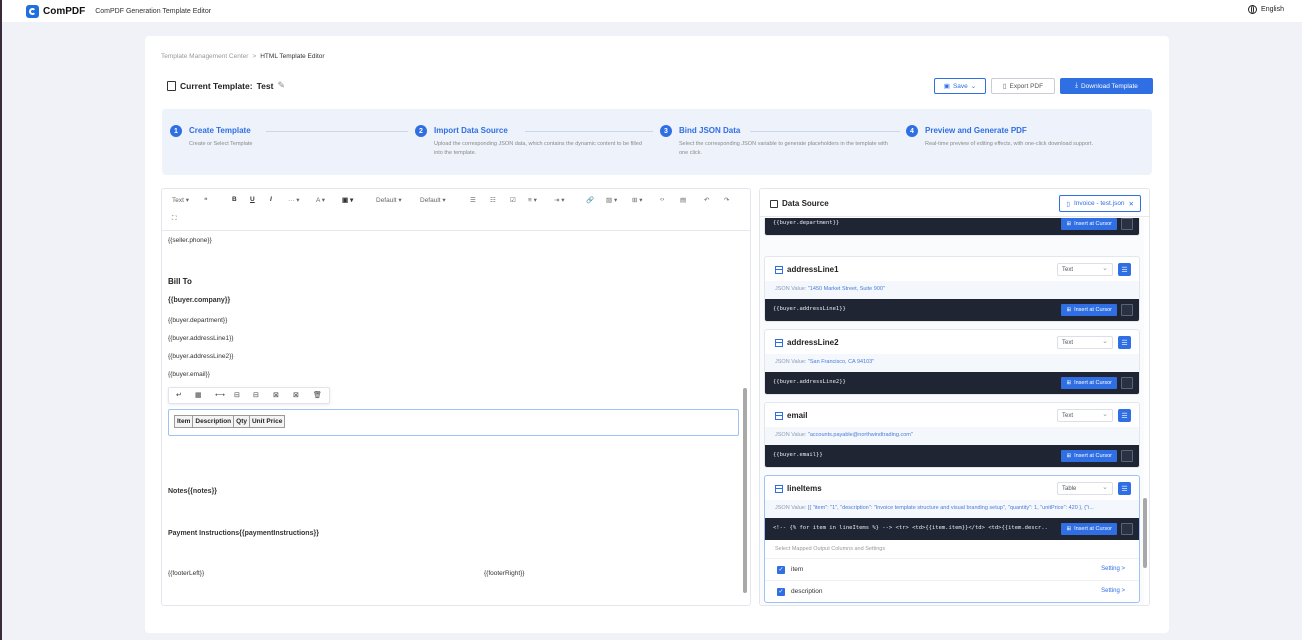 The image size is (1302, 640). What do you see at coordinates (513, 200) in the screenshot?
I see `checklist-icon: ☑` at bounding box center [513, 200].